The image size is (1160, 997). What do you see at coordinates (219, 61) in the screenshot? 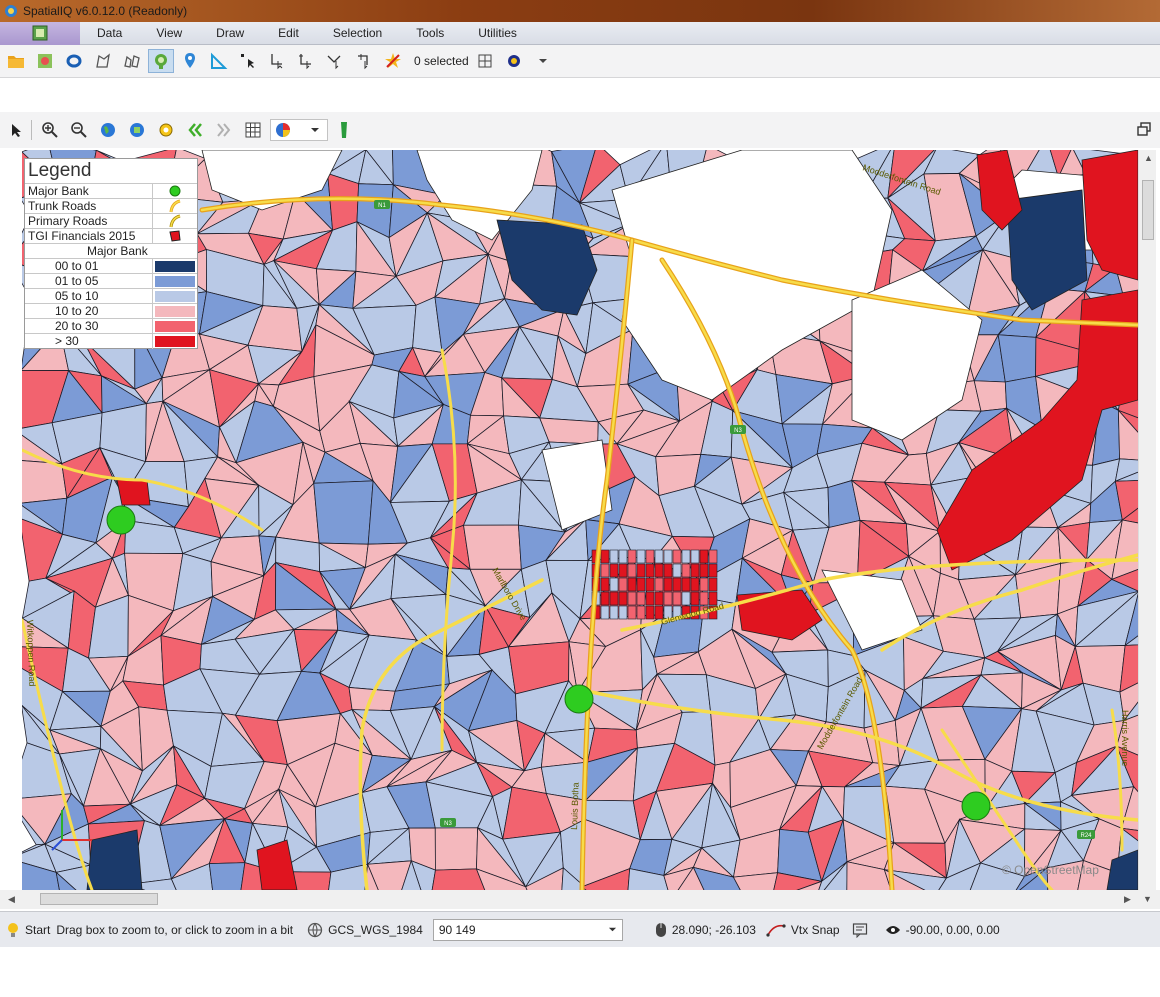
I see `measure-button` at bounding box center [219, 61].